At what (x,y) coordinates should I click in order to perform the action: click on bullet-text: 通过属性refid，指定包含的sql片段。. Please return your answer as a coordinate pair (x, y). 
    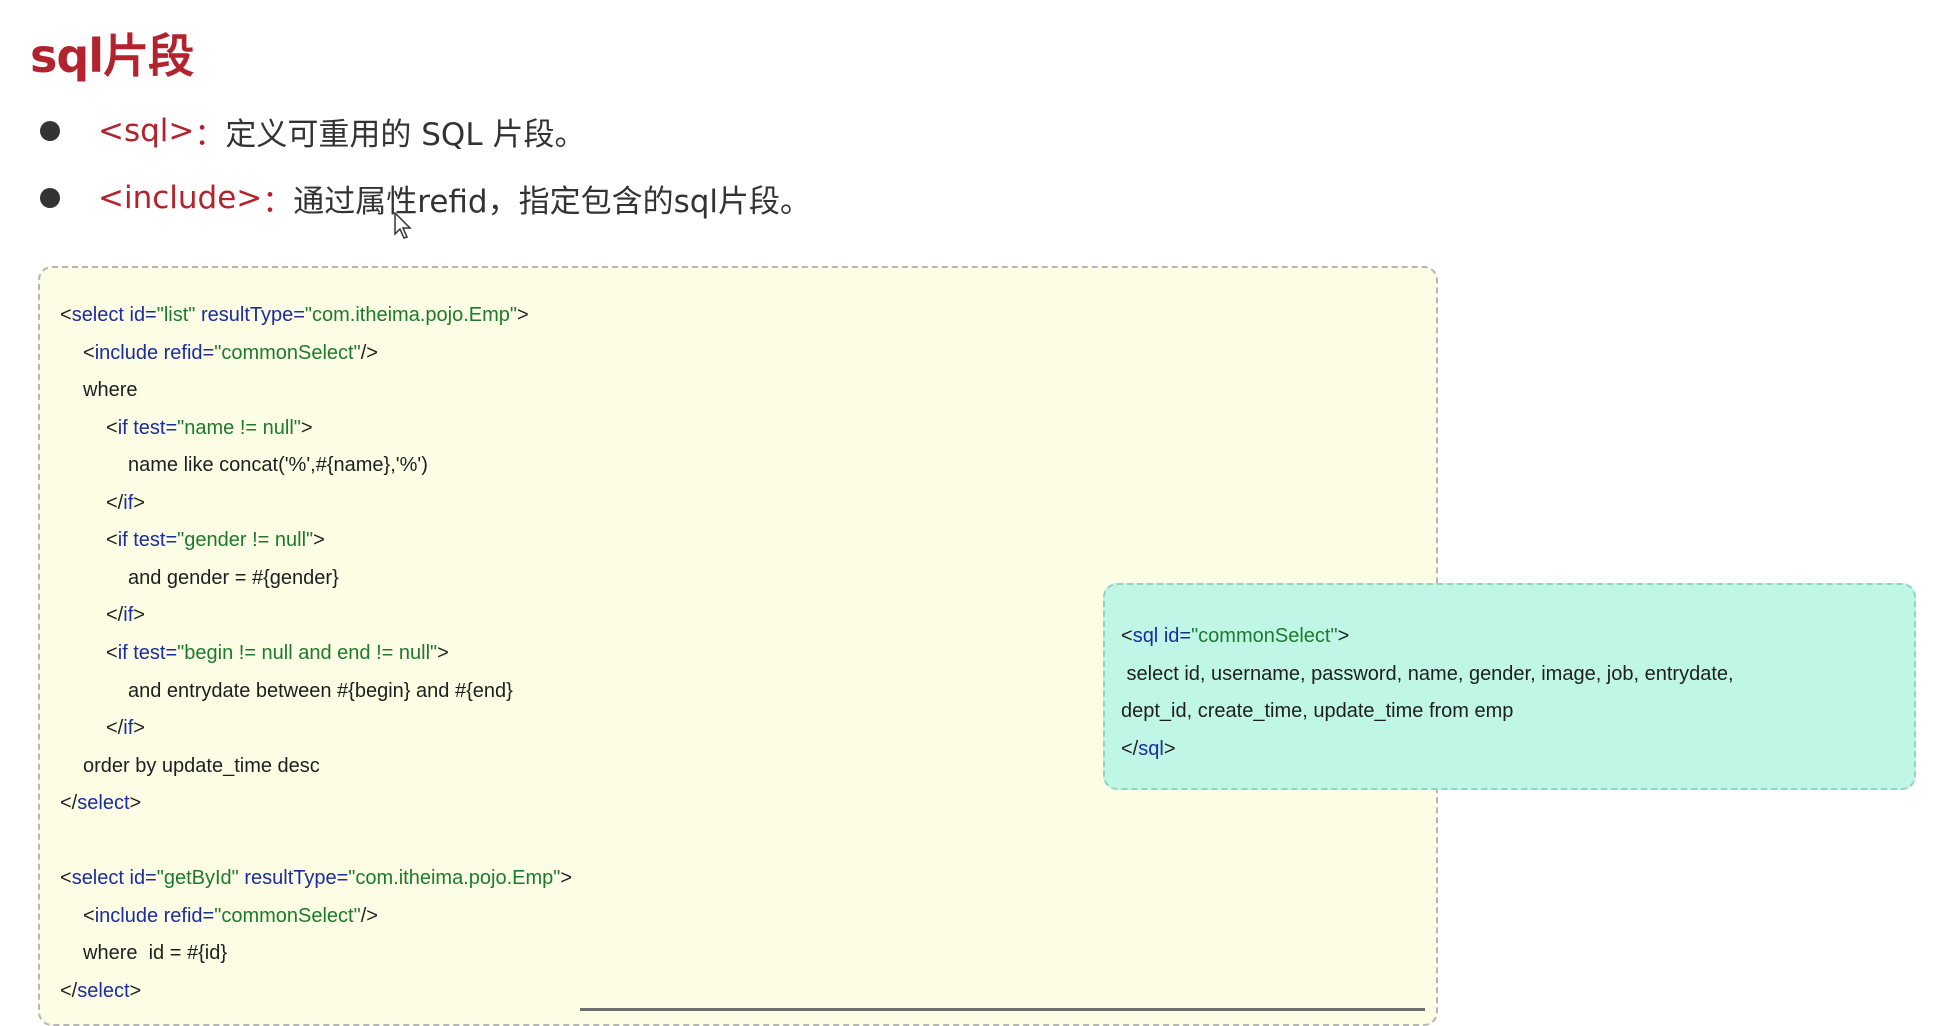
    Looking at the image, I should click on (552, 201).